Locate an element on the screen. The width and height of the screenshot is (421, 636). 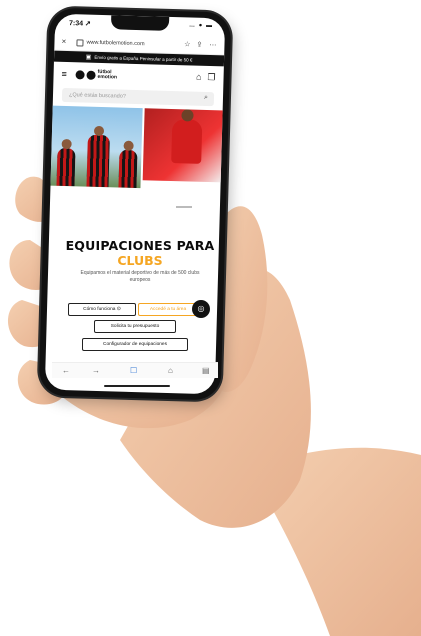
how-it-works-button: Cómo funciona ⊙ is located at coordinates (102, 309).